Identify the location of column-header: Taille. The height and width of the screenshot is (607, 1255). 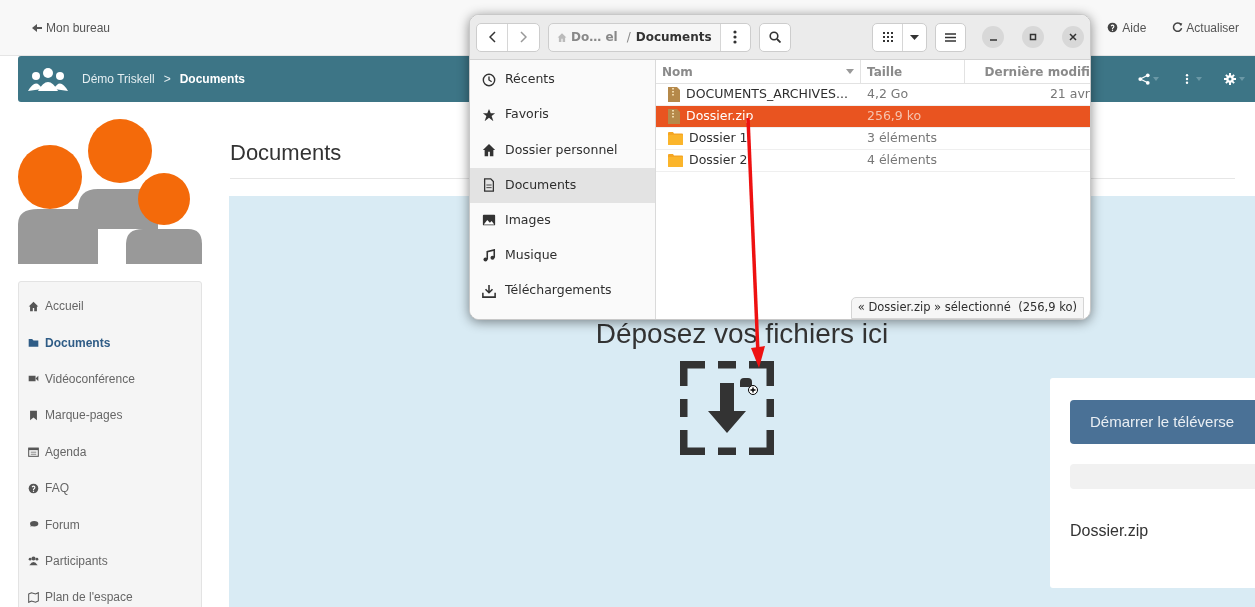
(913, 71).